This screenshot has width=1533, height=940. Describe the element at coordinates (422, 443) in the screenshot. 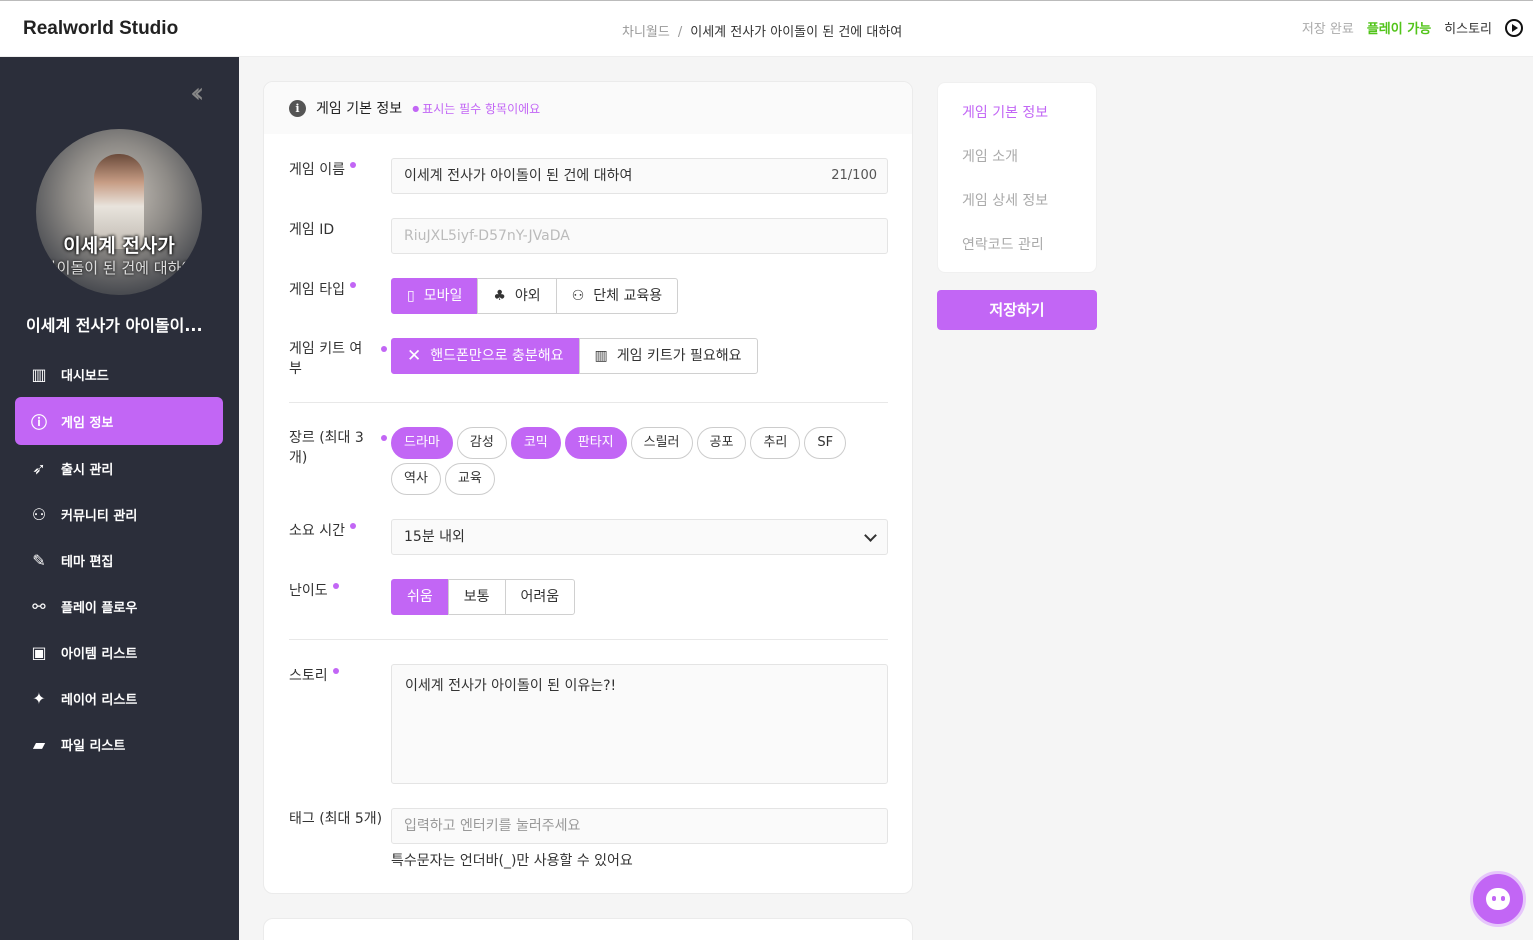

I see `genre-chip: 드라마` at that location.